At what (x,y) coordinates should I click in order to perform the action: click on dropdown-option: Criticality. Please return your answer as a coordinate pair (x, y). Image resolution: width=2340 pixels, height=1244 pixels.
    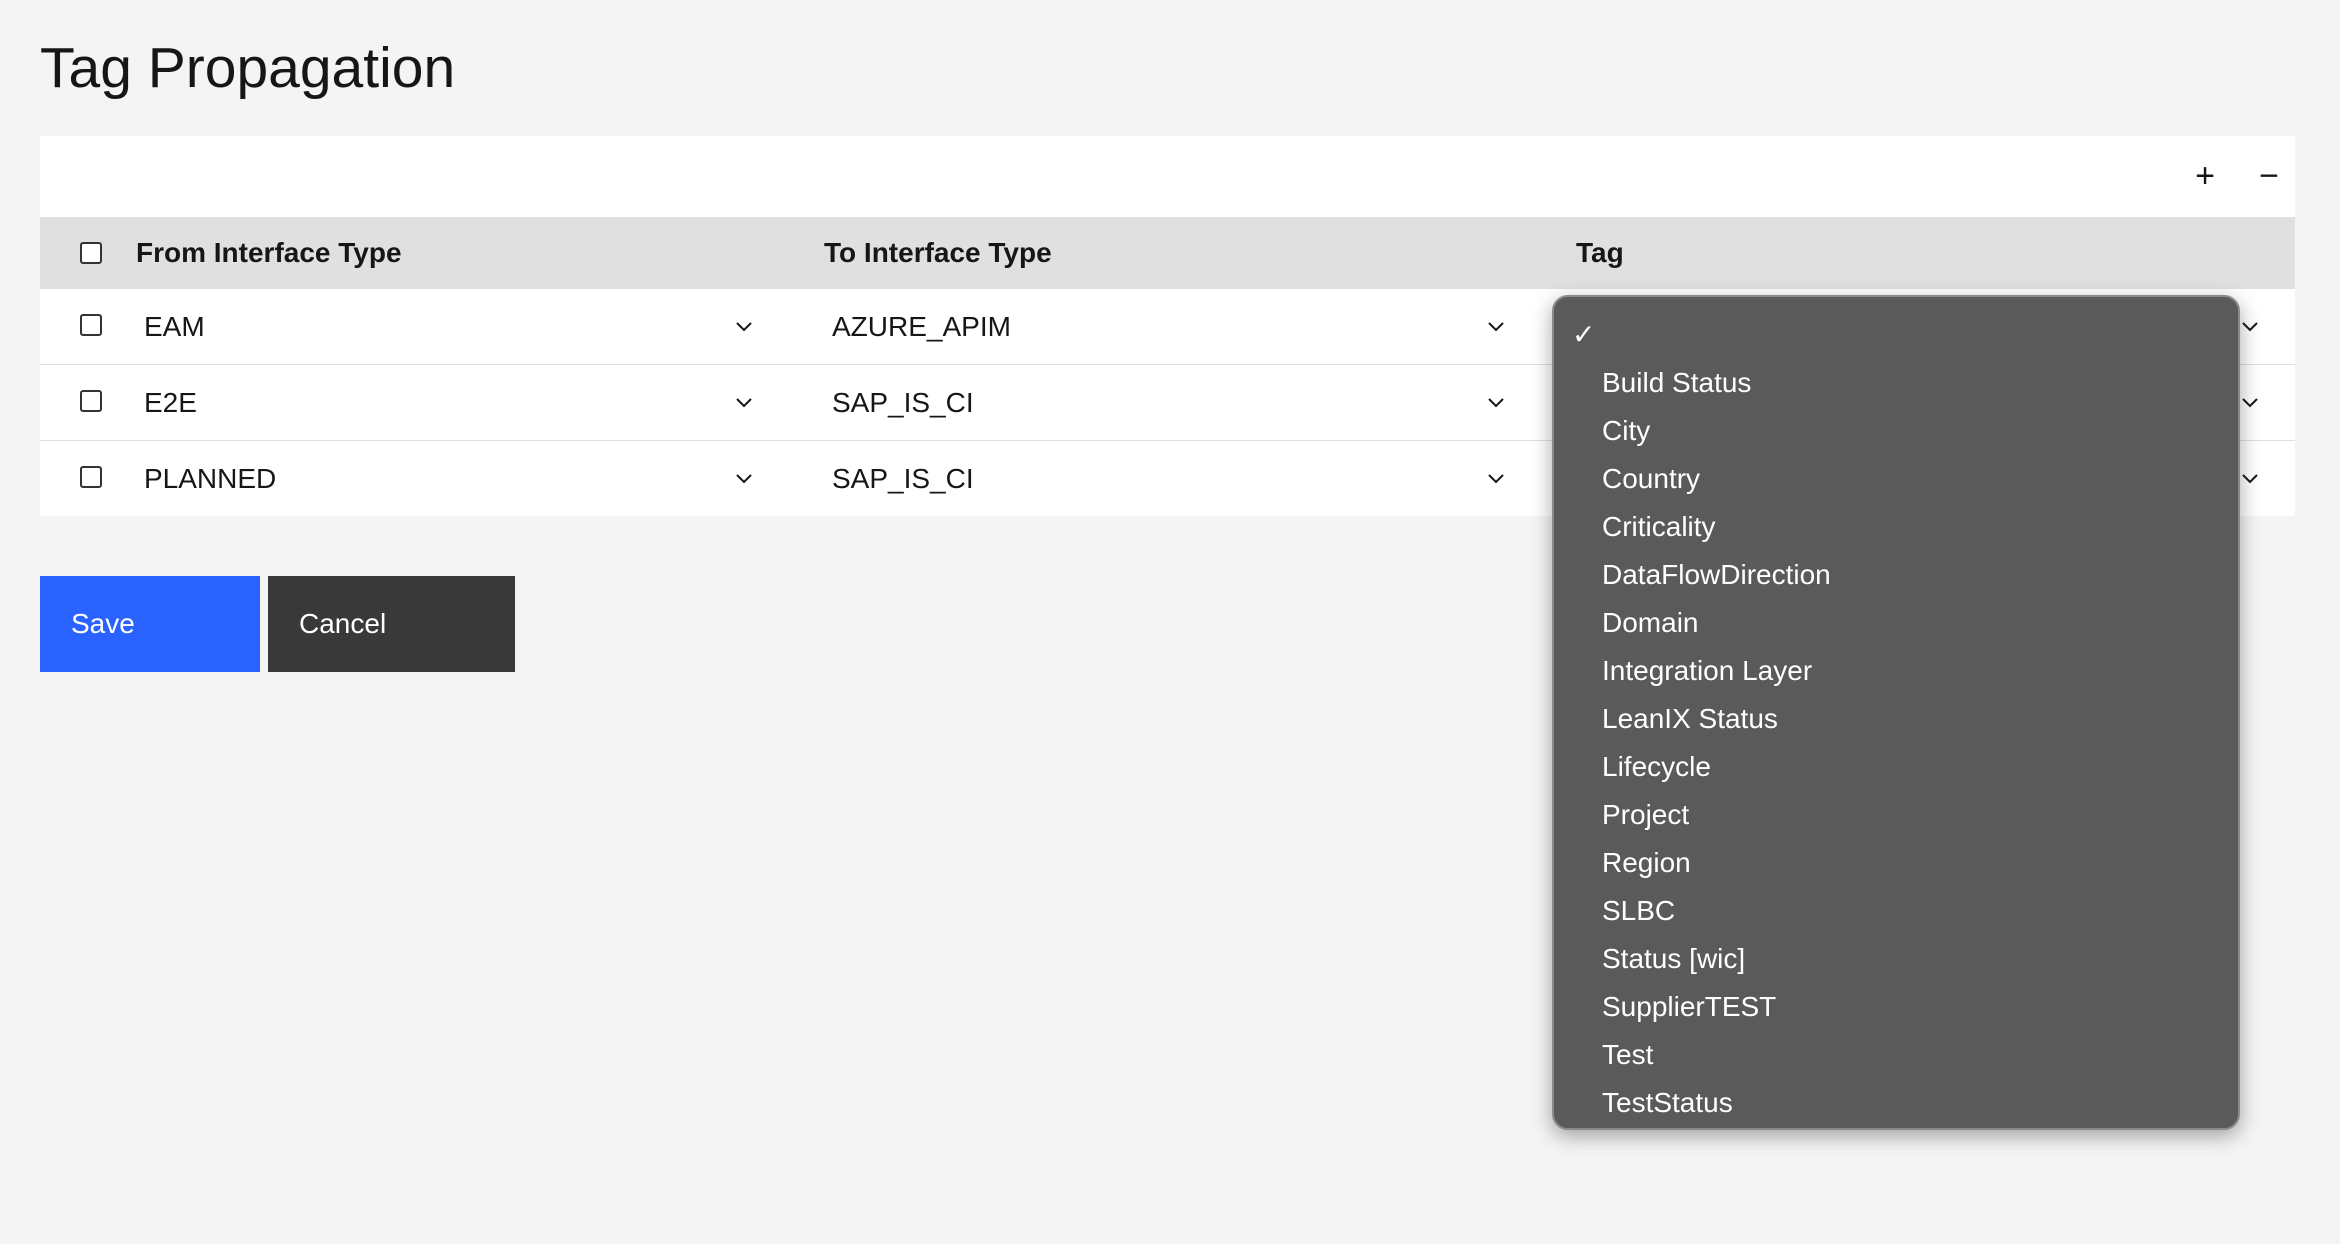
    Looking at the image, I should click on (1896, 527).